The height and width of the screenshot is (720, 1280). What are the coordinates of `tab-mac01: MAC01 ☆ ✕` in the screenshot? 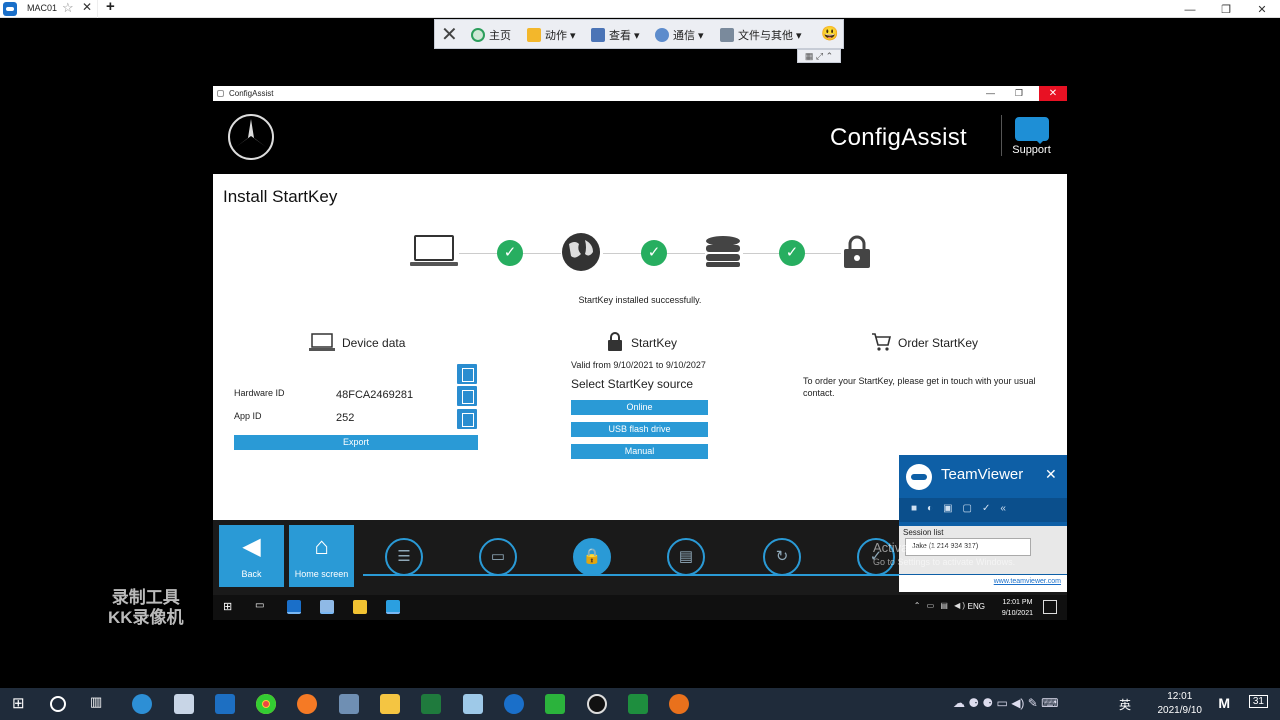 It's located at (60, 9).